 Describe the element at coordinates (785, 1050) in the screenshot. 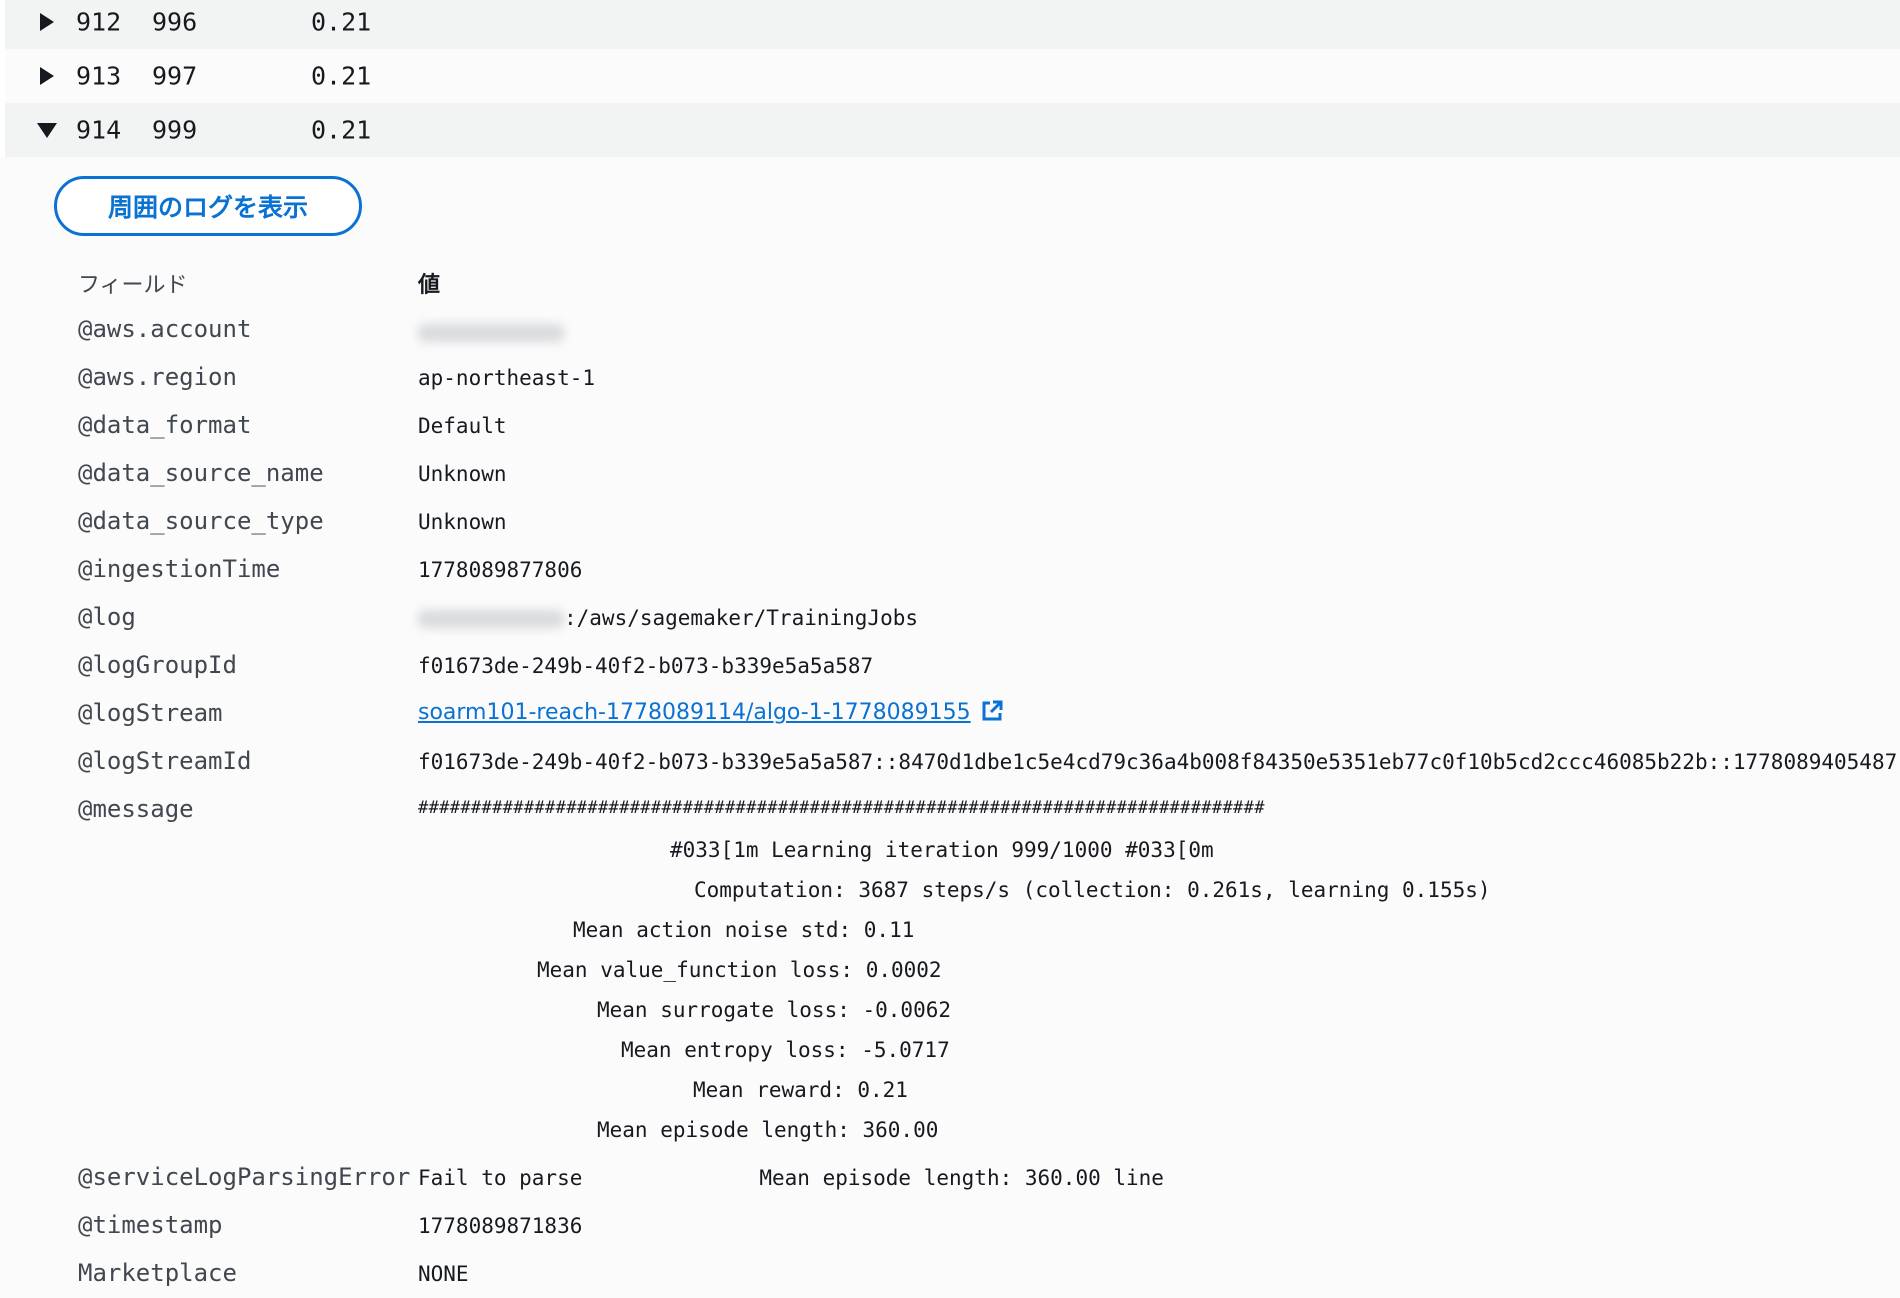

I see `message-line: Mean entropy loss: -5.0717` at that location.